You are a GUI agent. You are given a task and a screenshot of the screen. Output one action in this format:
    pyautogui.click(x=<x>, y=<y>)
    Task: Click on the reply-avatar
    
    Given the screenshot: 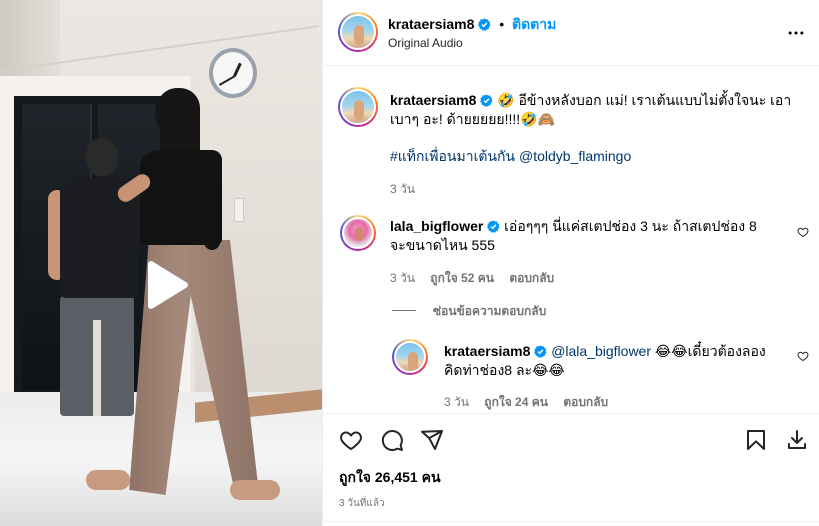 What is the action you would take?
    pyautogui.click(x=410, y=357)
    